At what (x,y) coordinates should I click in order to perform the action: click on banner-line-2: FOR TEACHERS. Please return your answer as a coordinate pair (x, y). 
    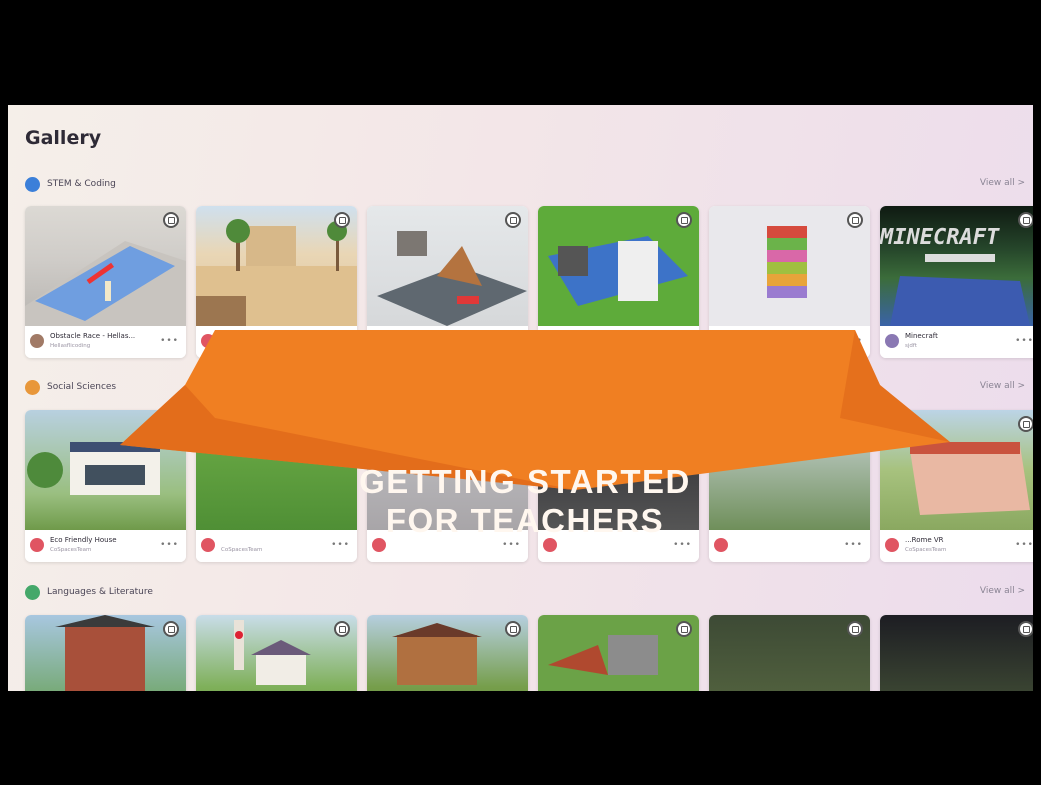
    Looking at the image, I should click on (525, 520).